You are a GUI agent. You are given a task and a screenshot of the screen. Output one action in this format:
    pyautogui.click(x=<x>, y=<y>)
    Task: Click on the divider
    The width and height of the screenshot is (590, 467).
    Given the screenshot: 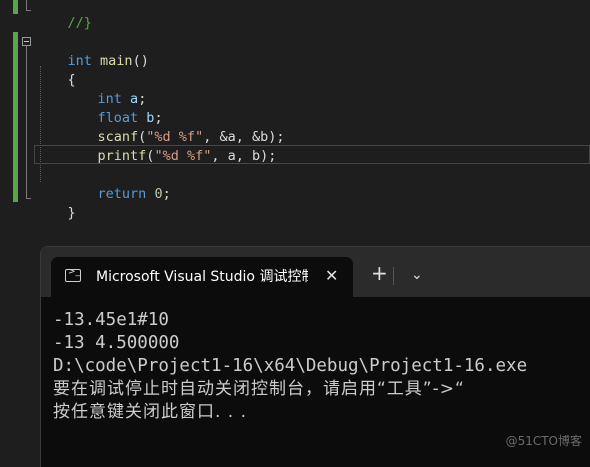 What is the action you would take?
    pyautogui.click(x=393, y=276)
    